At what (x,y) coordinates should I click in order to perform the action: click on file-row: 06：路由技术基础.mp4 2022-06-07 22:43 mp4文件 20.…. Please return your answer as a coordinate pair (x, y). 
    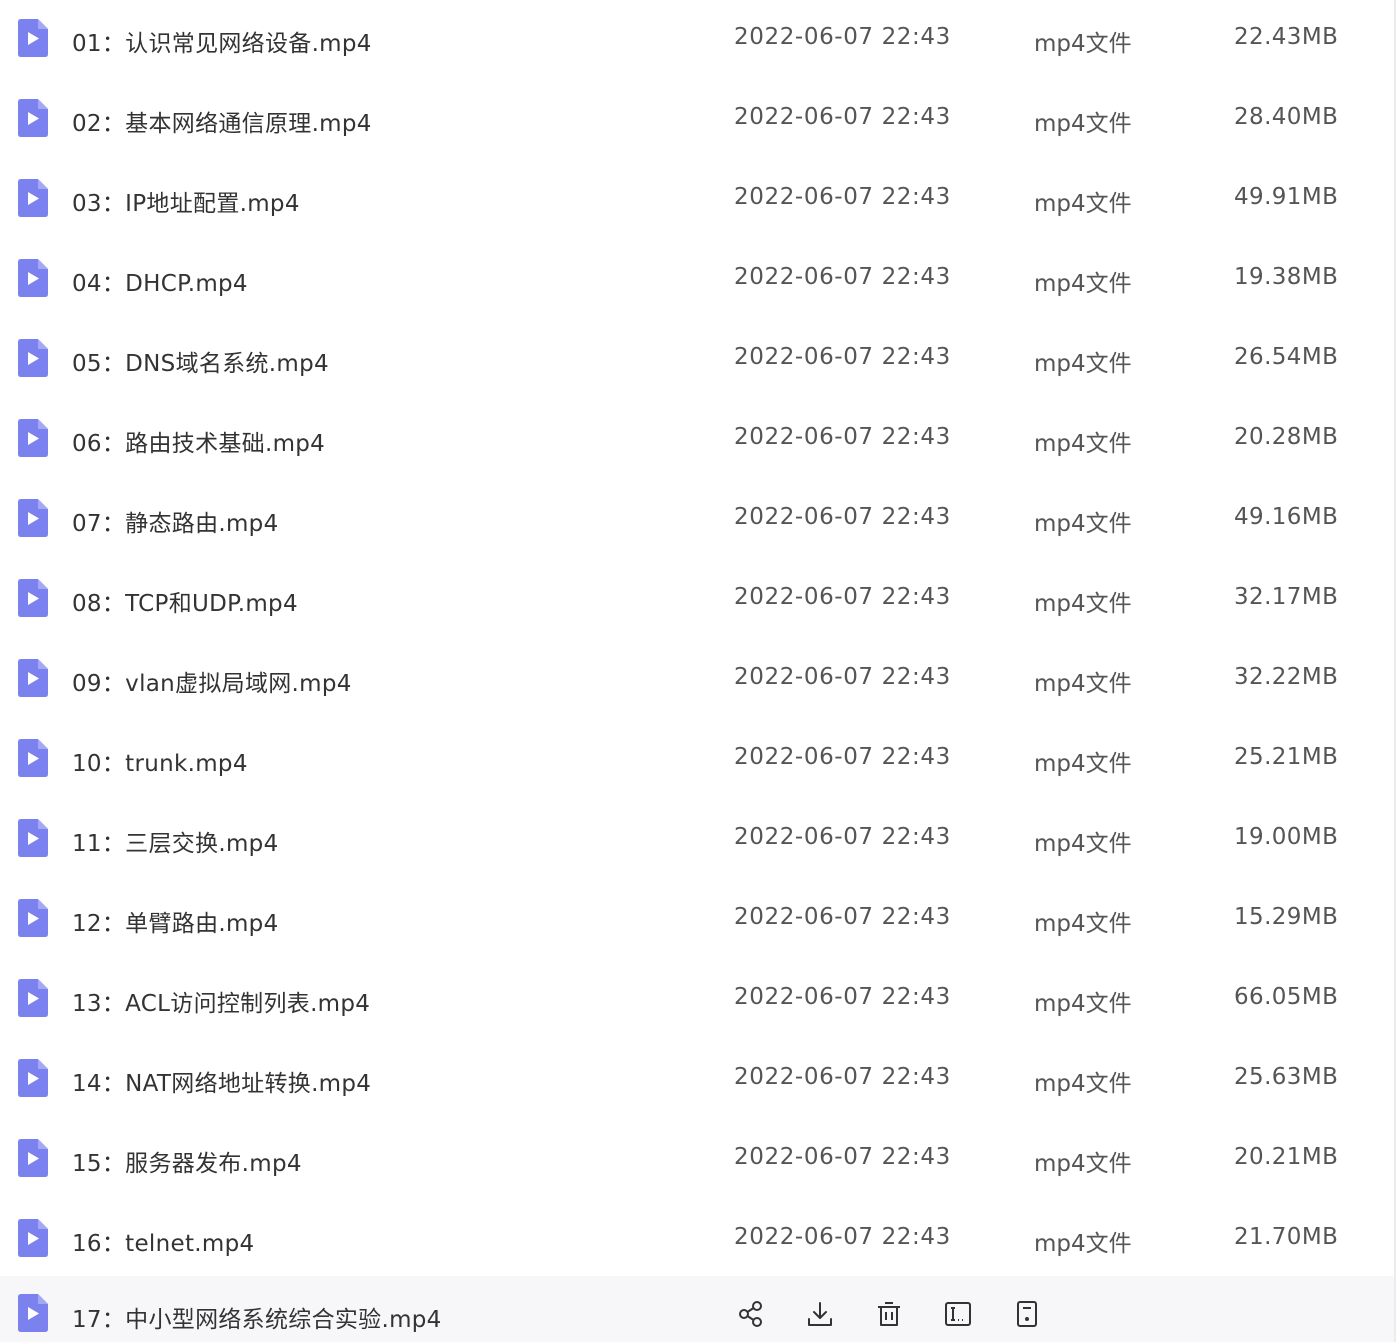
    Looking at the image, I should click on (698, 440).